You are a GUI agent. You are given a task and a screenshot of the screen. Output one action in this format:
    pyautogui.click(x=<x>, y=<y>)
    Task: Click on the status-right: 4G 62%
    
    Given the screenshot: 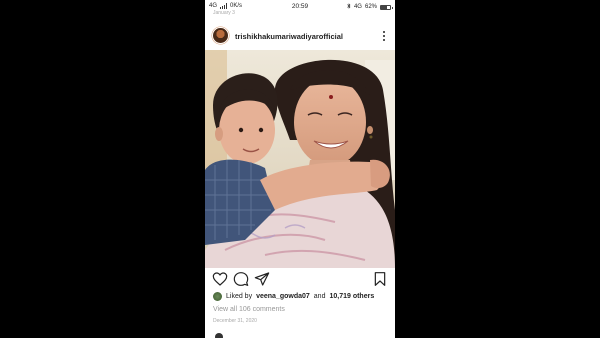 What is the action you would take?
    pyautogui.click(x=370, y=7)
    